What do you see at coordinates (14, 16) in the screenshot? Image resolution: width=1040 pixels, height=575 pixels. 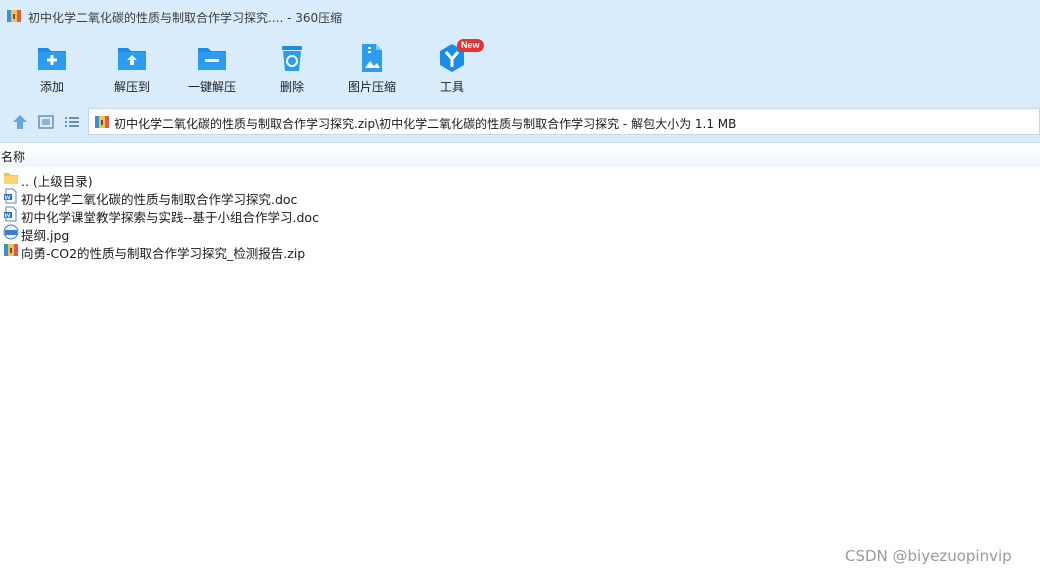 I see `app-zip-icon` at bounding box center [14, 16].